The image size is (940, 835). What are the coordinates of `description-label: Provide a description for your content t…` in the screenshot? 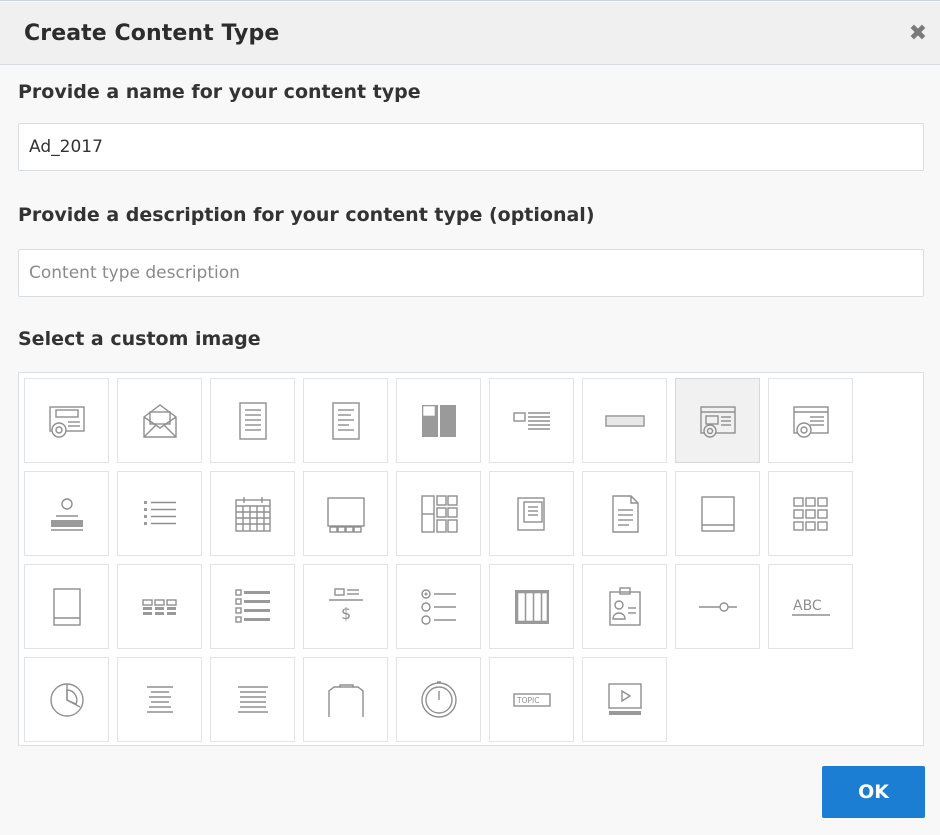 It's located at (306, 215).